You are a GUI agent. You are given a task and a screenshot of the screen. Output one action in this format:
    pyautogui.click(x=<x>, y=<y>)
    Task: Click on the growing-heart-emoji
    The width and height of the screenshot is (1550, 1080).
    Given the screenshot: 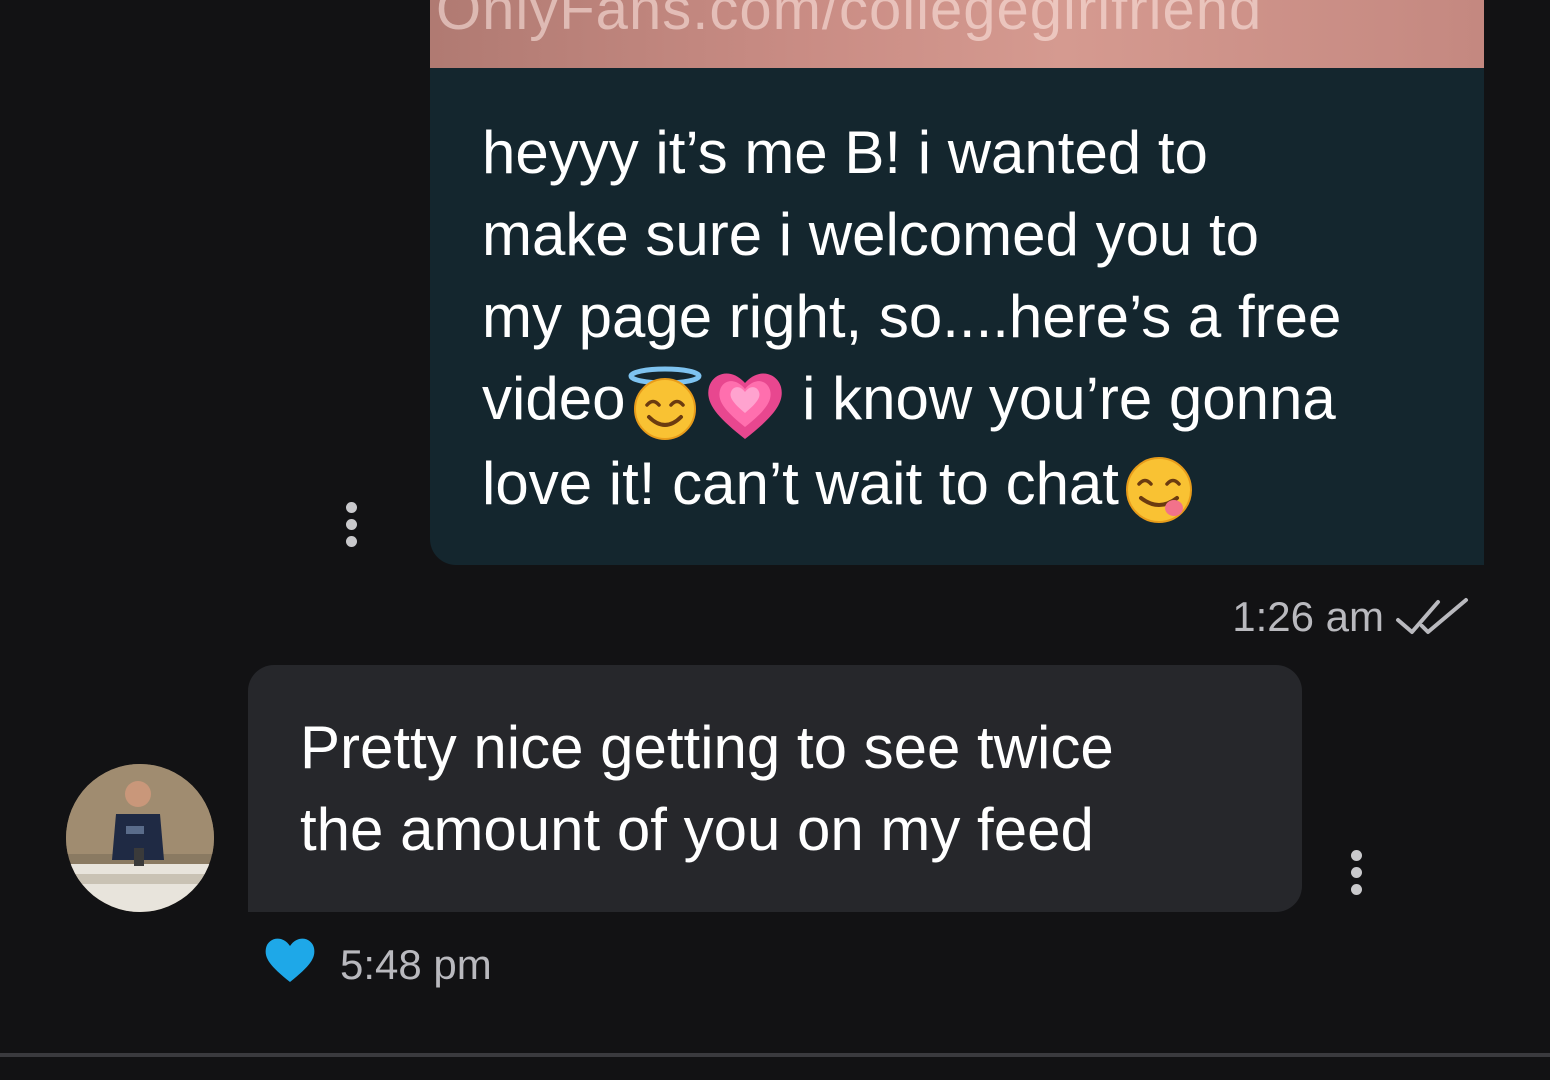 What is the action you would take?
    pyautogui.click(x=745, y=406)
    